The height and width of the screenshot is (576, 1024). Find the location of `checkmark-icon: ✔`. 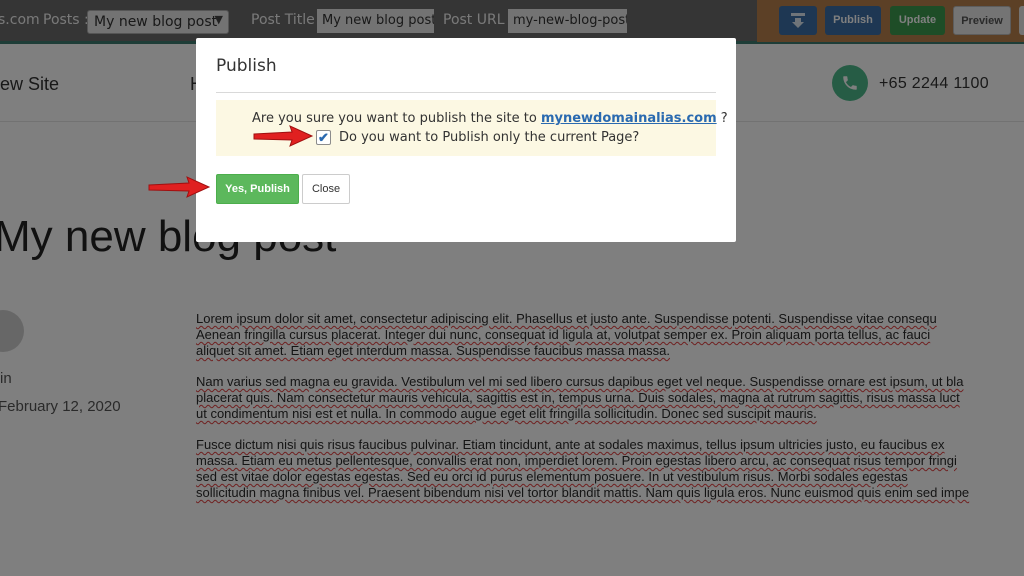

checkmark-icon: ✔ is located at coordinates (323, 137).